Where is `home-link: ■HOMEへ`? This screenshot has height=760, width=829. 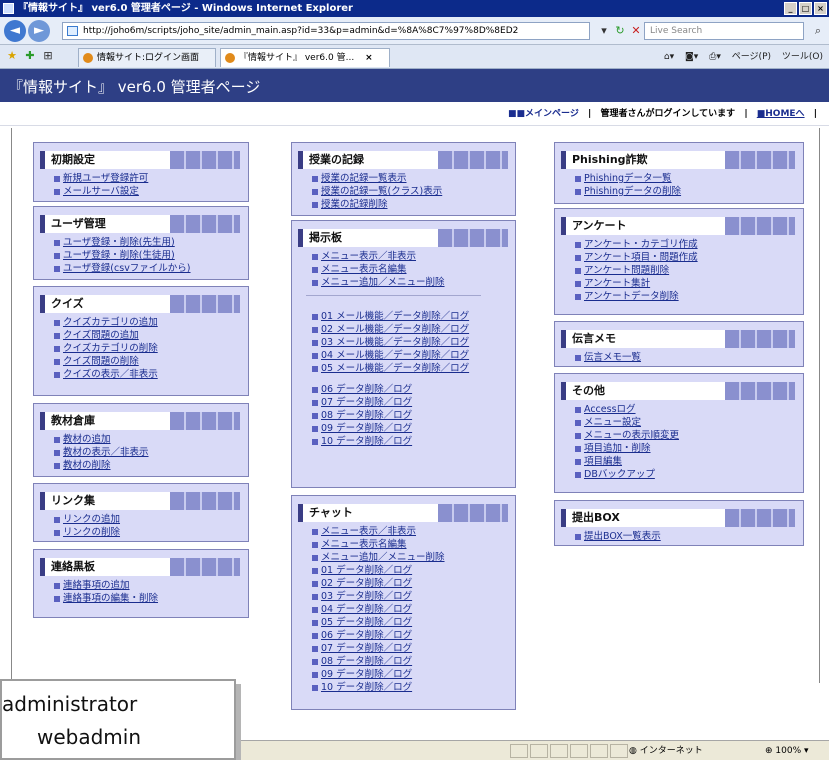
home-link: ■HOMEへ is located at coordinates (781, 114).